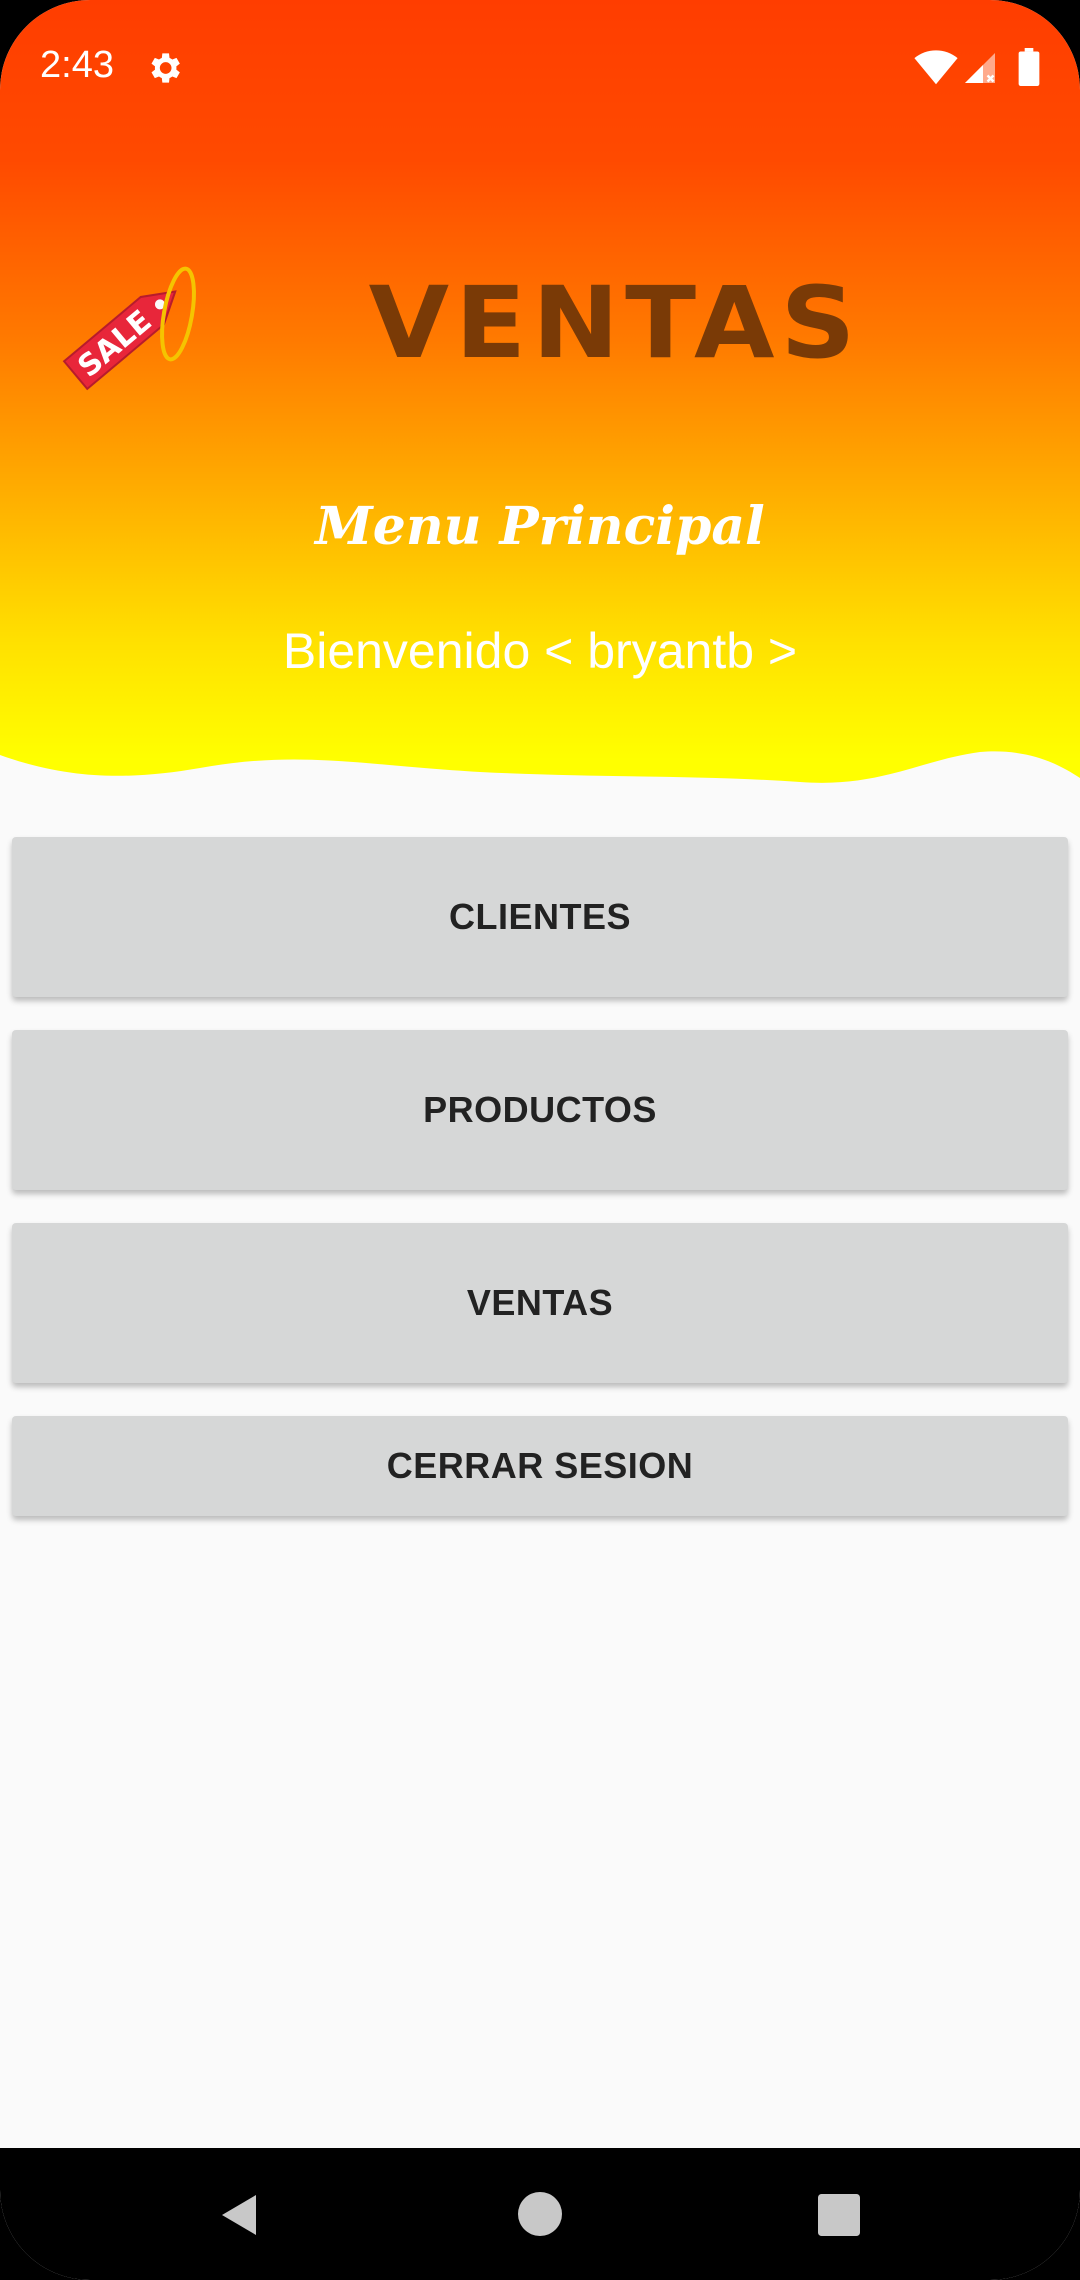  What do you see at coordinates (839, 2215) in the screenshot?
I see `recents-icon` at bounding box center [839, 2215].